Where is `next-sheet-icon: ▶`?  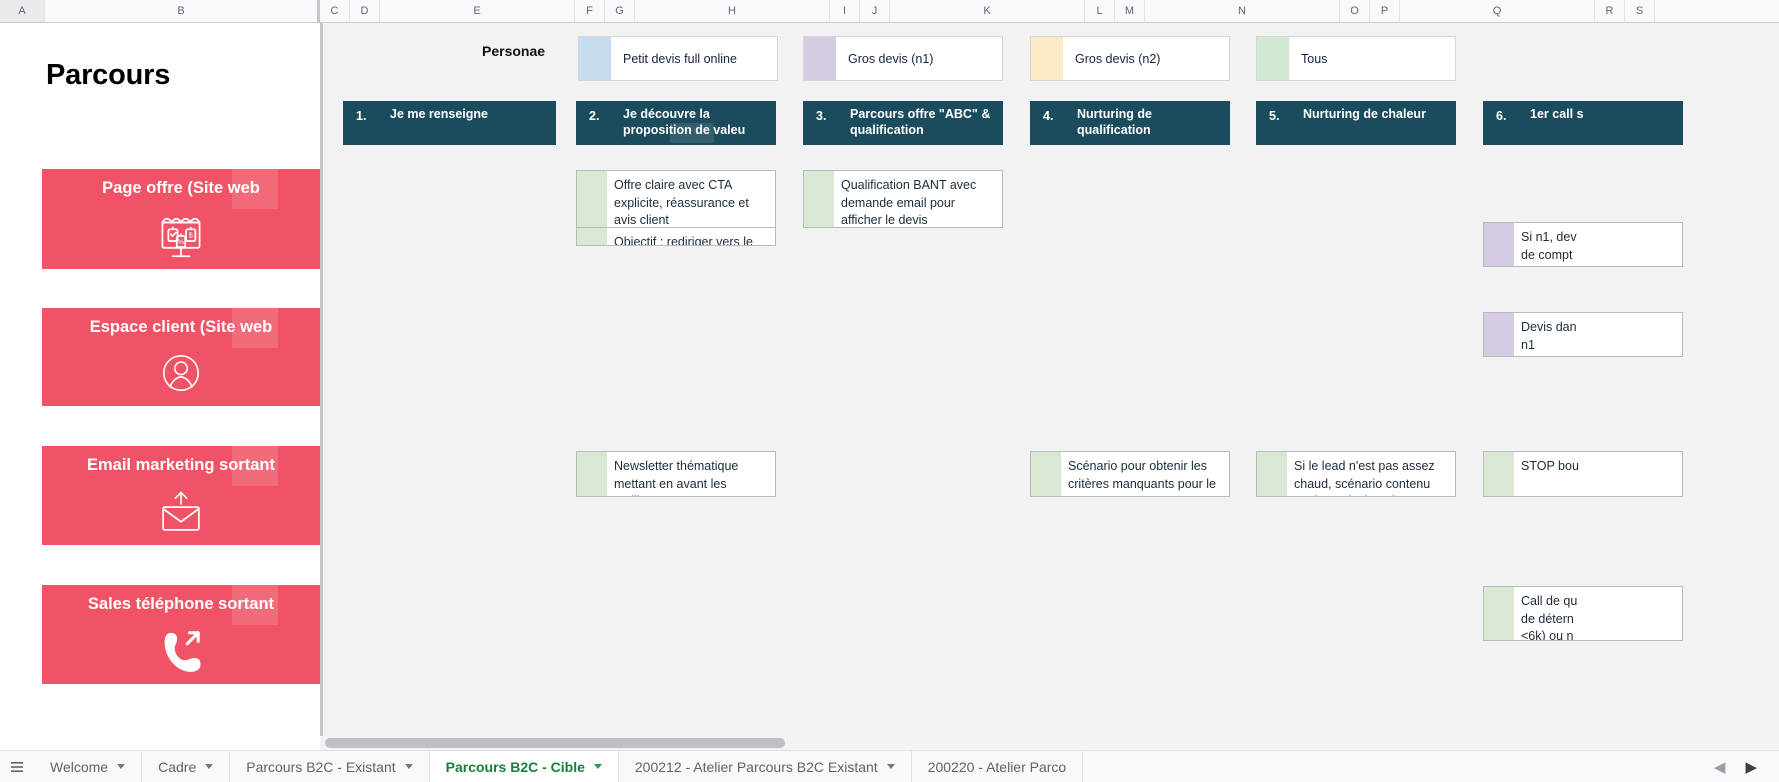
next-sheet-icon: ▶ is located at coordinates (1751, 767).